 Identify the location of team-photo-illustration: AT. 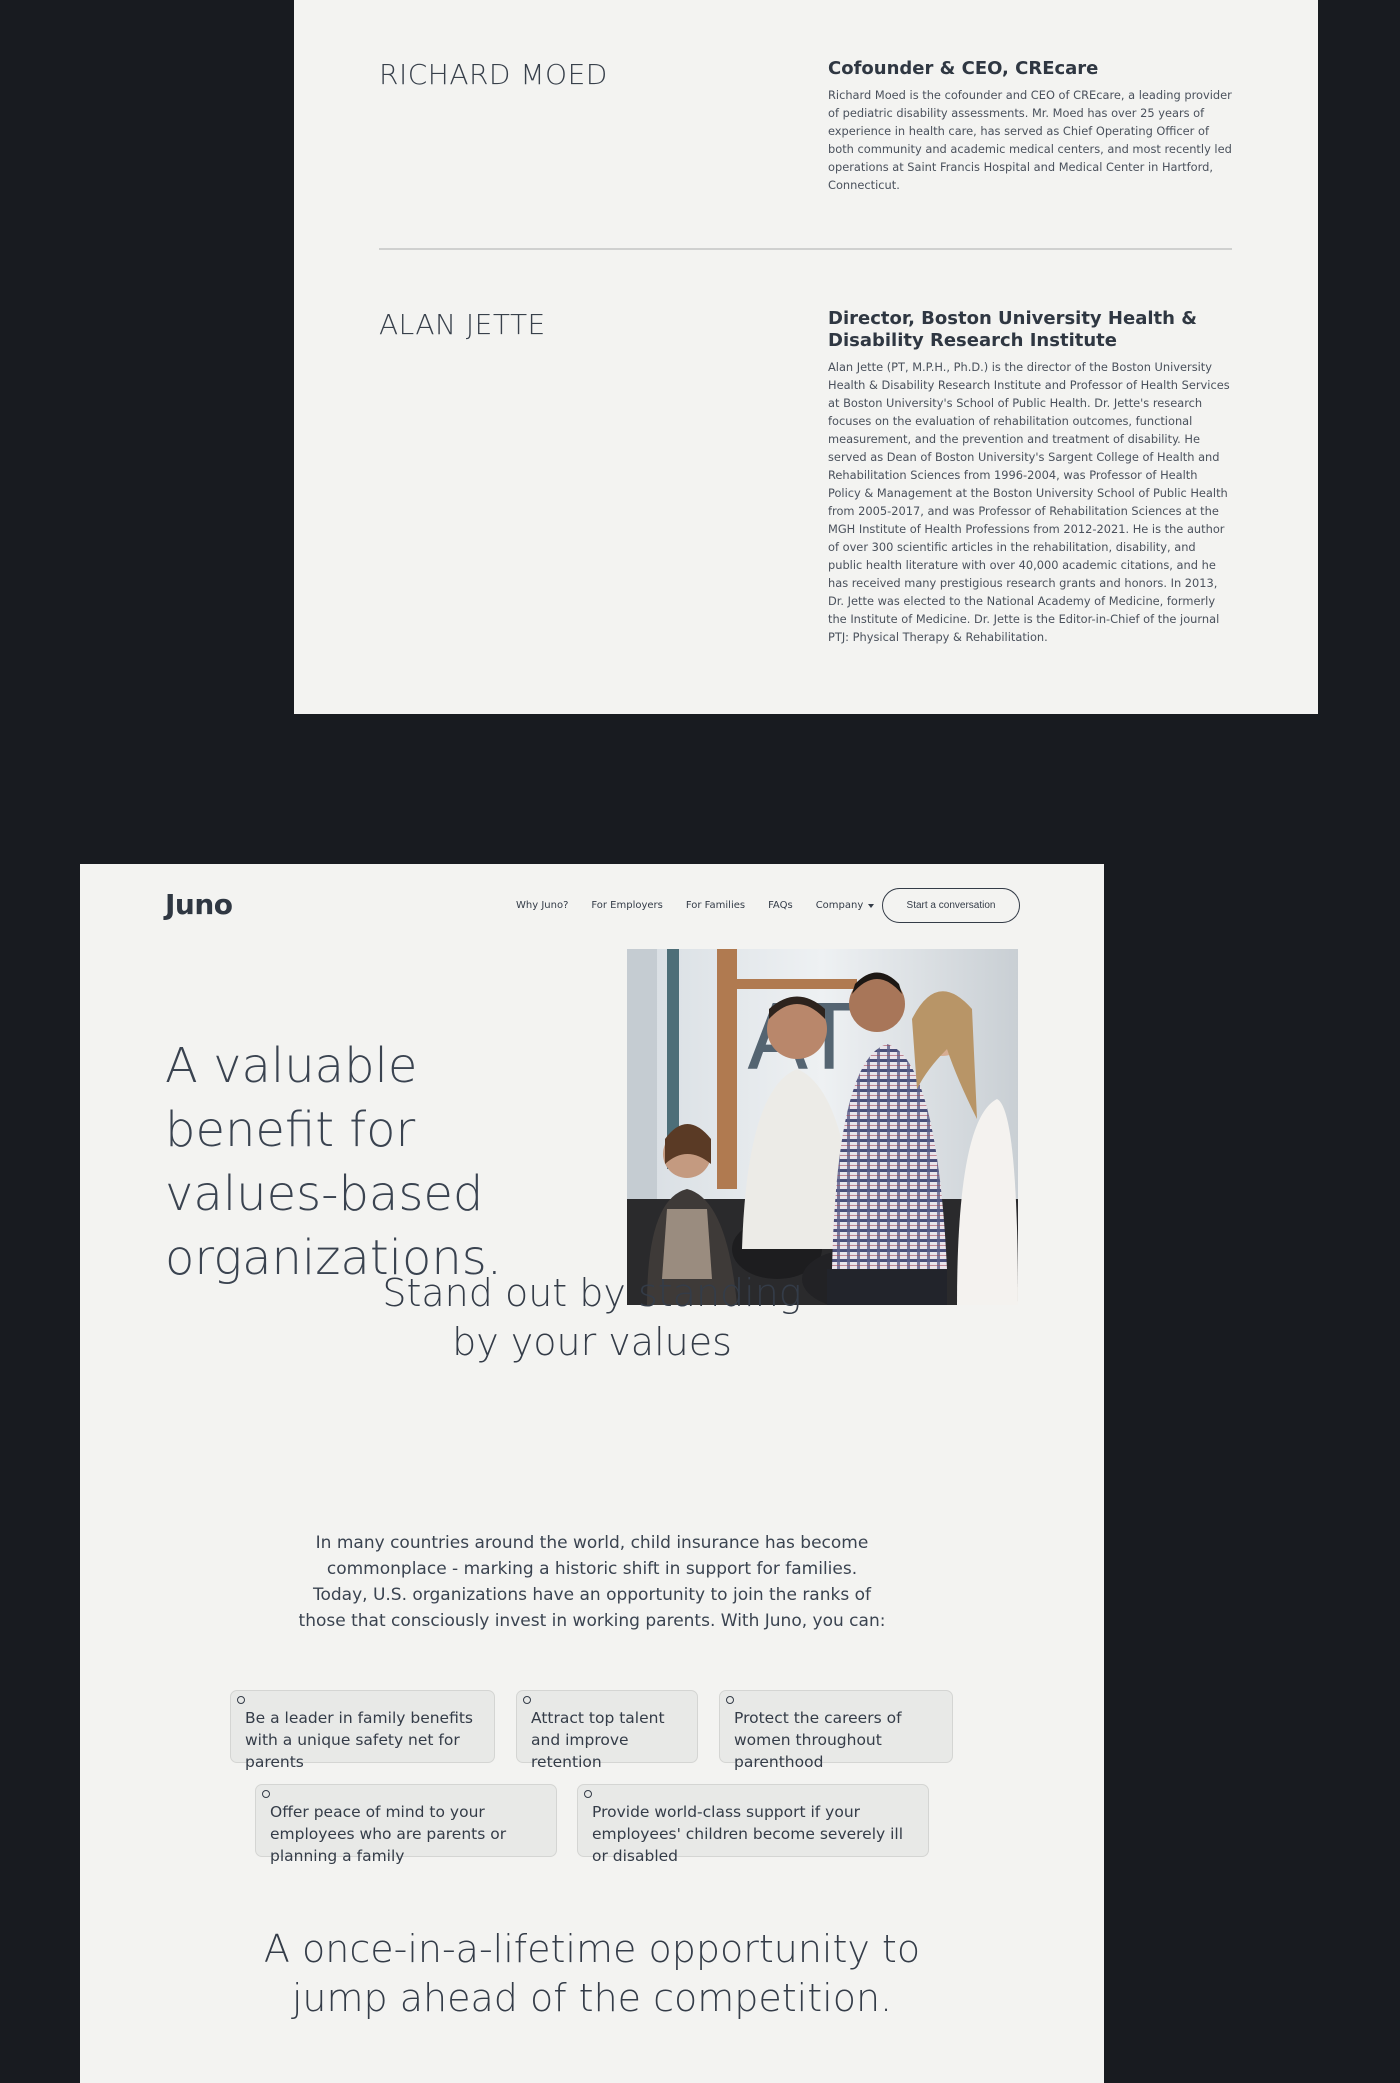
(822, 1127).